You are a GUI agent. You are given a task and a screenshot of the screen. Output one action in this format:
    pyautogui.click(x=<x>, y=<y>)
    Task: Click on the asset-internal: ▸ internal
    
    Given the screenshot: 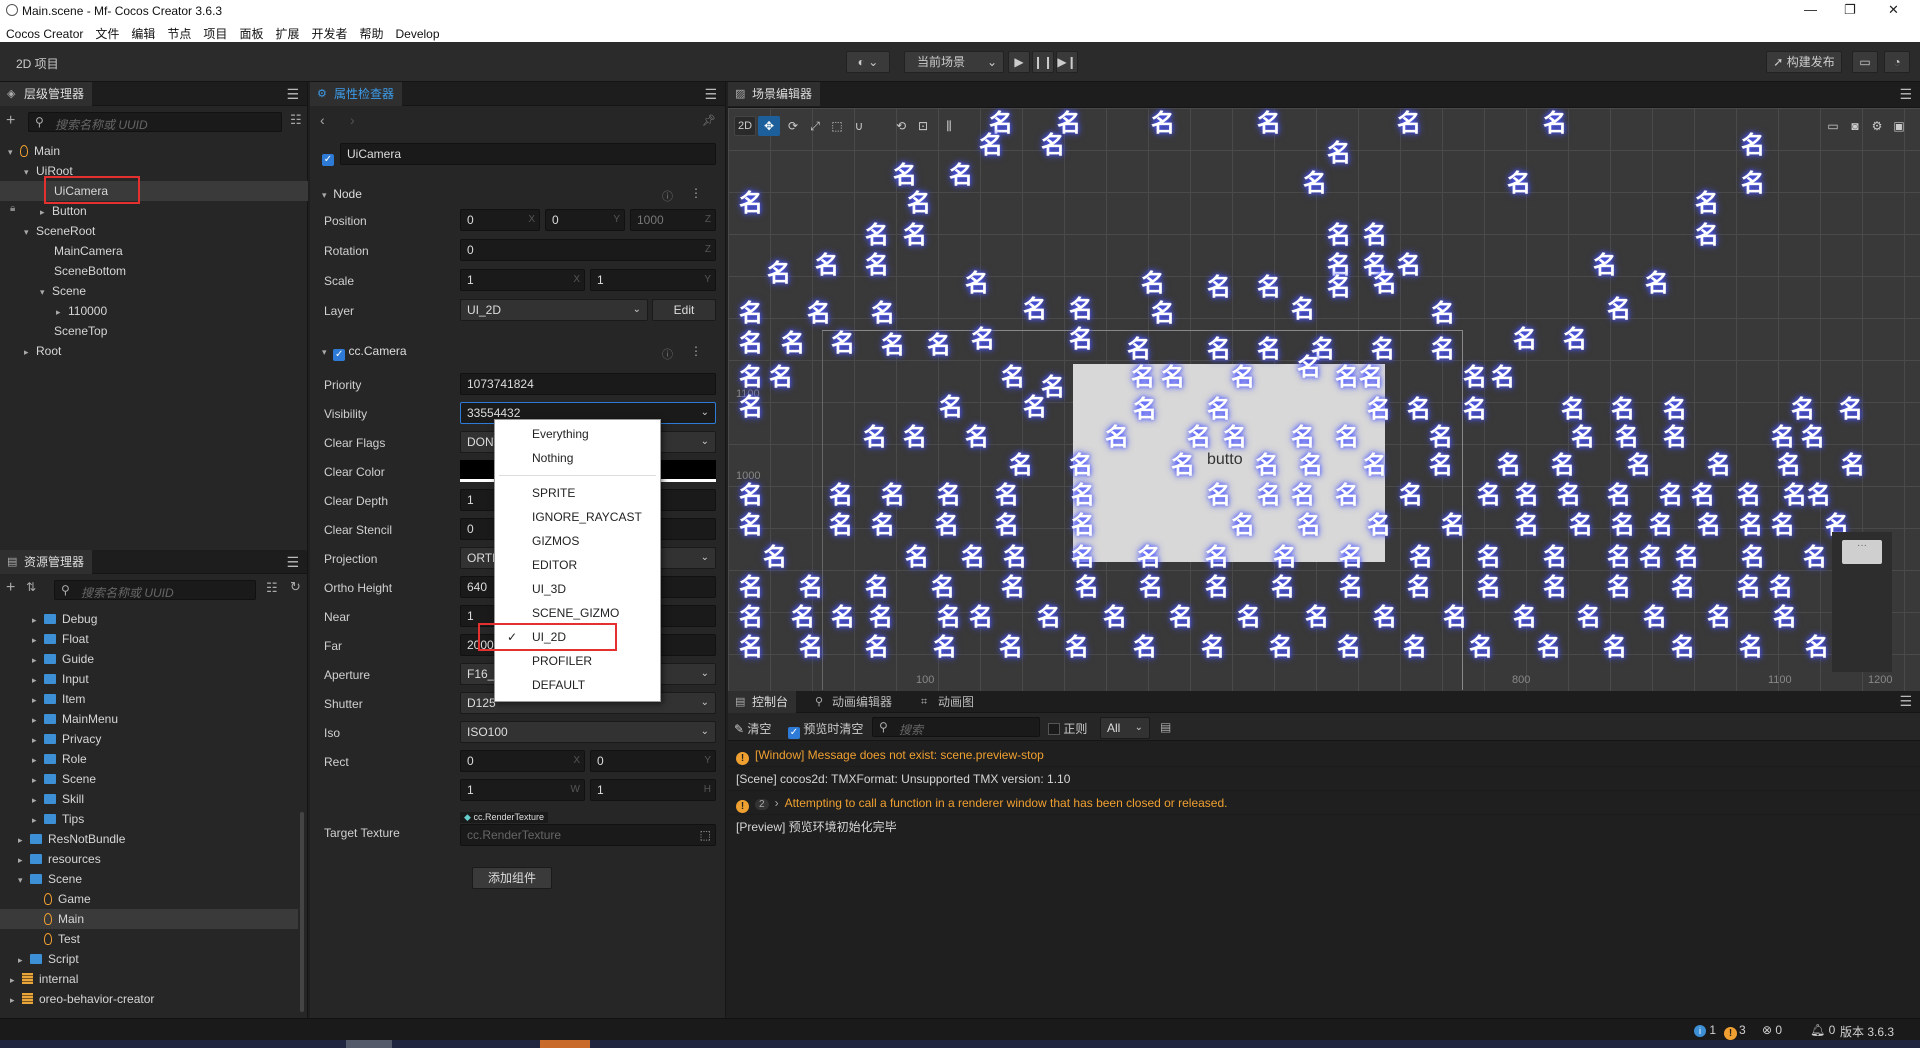 What is the action you would take?
    pyautogui.click(x=44, y=979)
    